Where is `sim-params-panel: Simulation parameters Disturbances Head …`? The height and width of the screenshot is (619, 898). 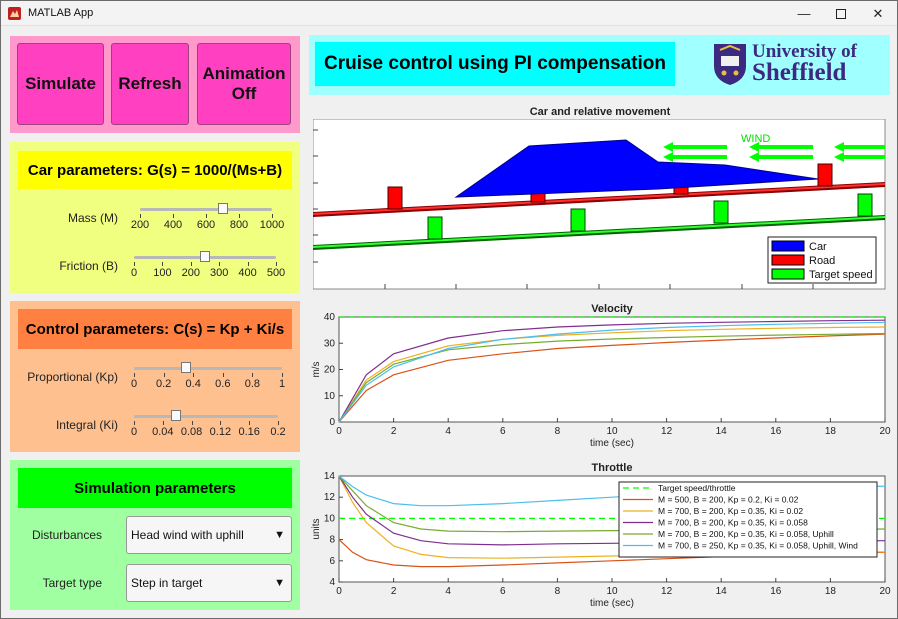
sim-params-panel: Simulation parameters Disturbances Head … is located at coordinates (155, 535).